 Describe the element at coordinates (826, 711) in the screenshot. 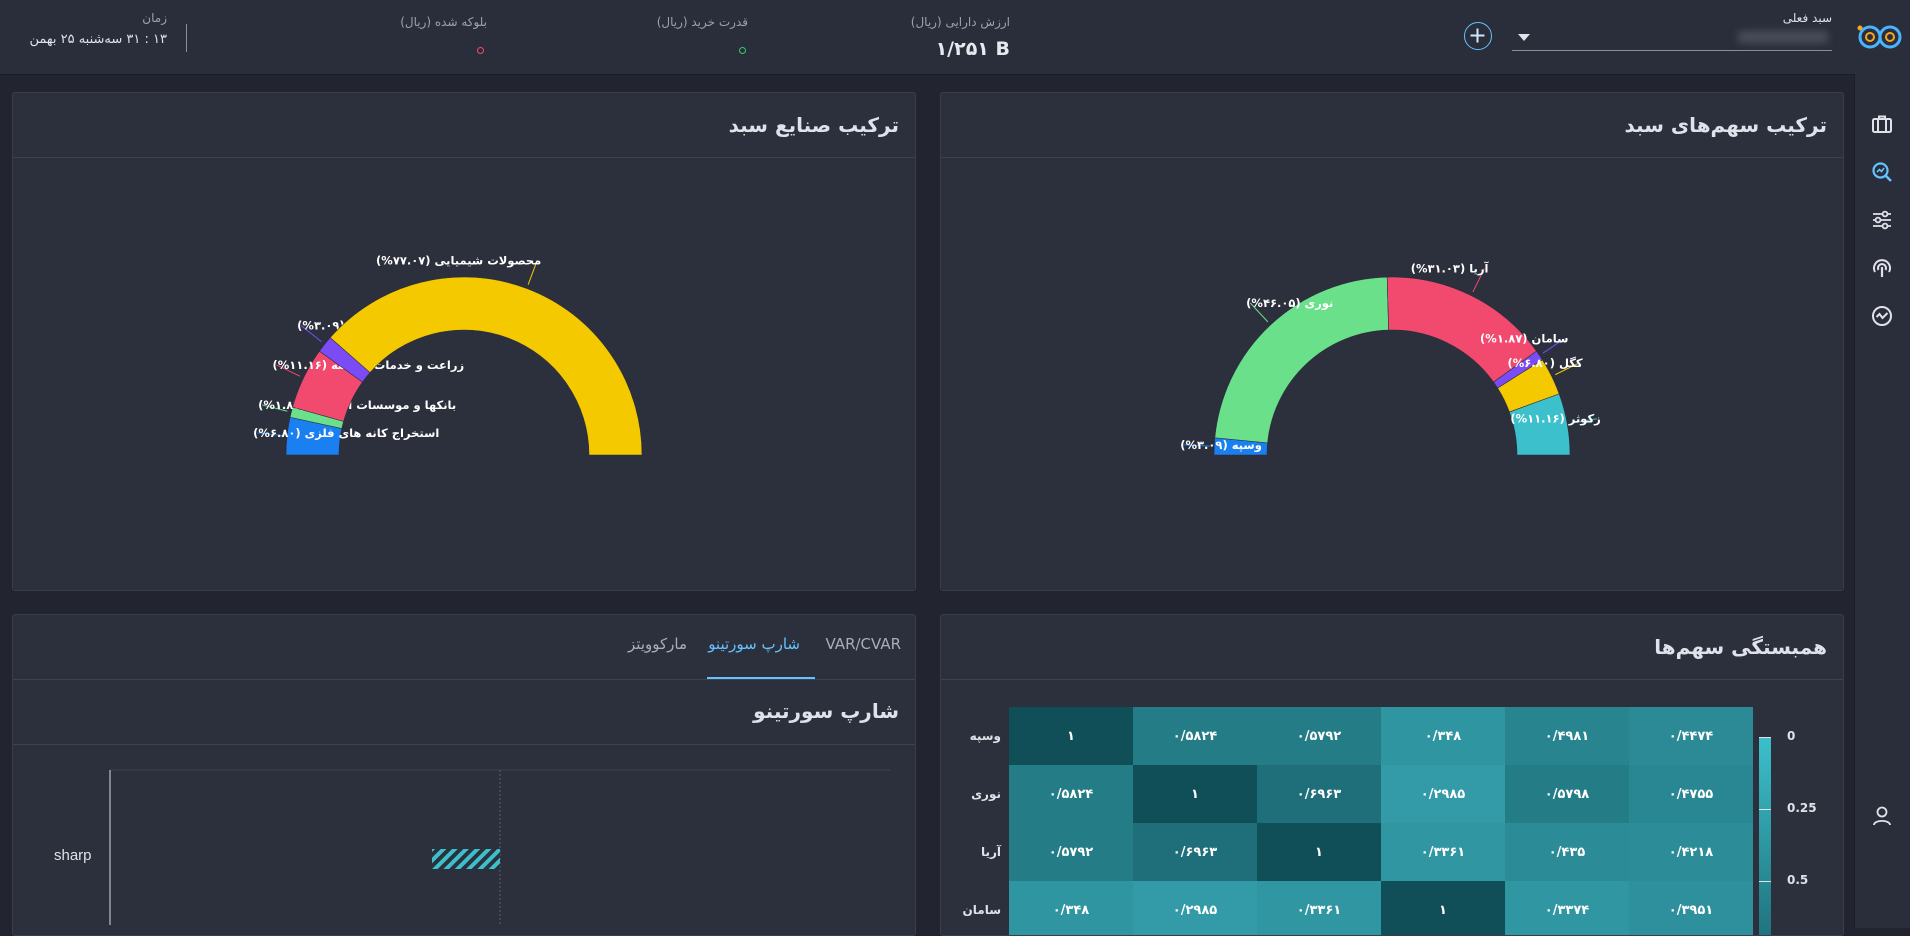

I see `sharpe-section-title: شارپ سورتینو` at that location.